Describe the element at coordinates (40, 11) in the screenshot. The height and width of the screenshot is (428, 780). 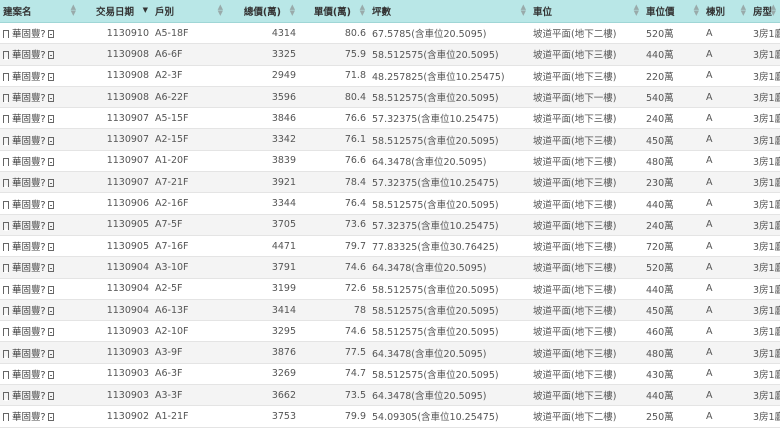
I see `column-header-name: 建案名 ▲ ▼` at that location.